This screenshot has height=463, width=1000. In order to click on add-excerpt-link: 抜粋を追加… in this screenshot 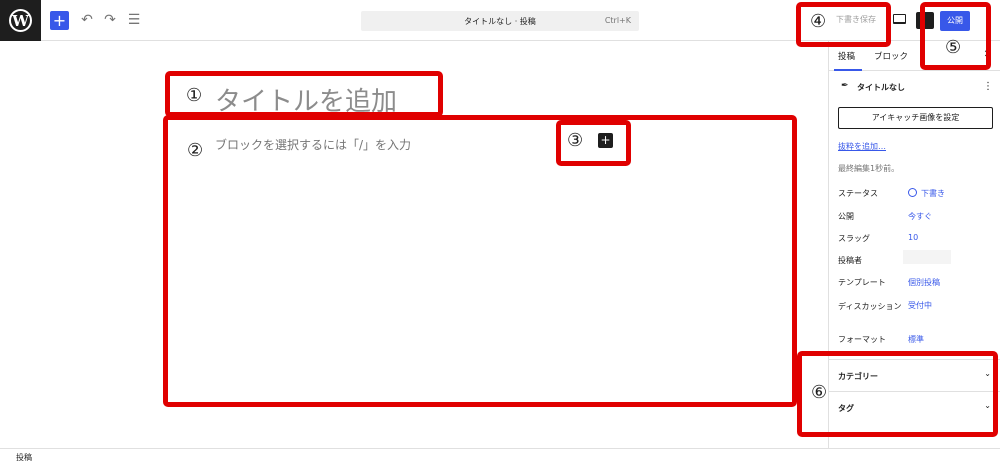, I will do `click(862, 146)`.